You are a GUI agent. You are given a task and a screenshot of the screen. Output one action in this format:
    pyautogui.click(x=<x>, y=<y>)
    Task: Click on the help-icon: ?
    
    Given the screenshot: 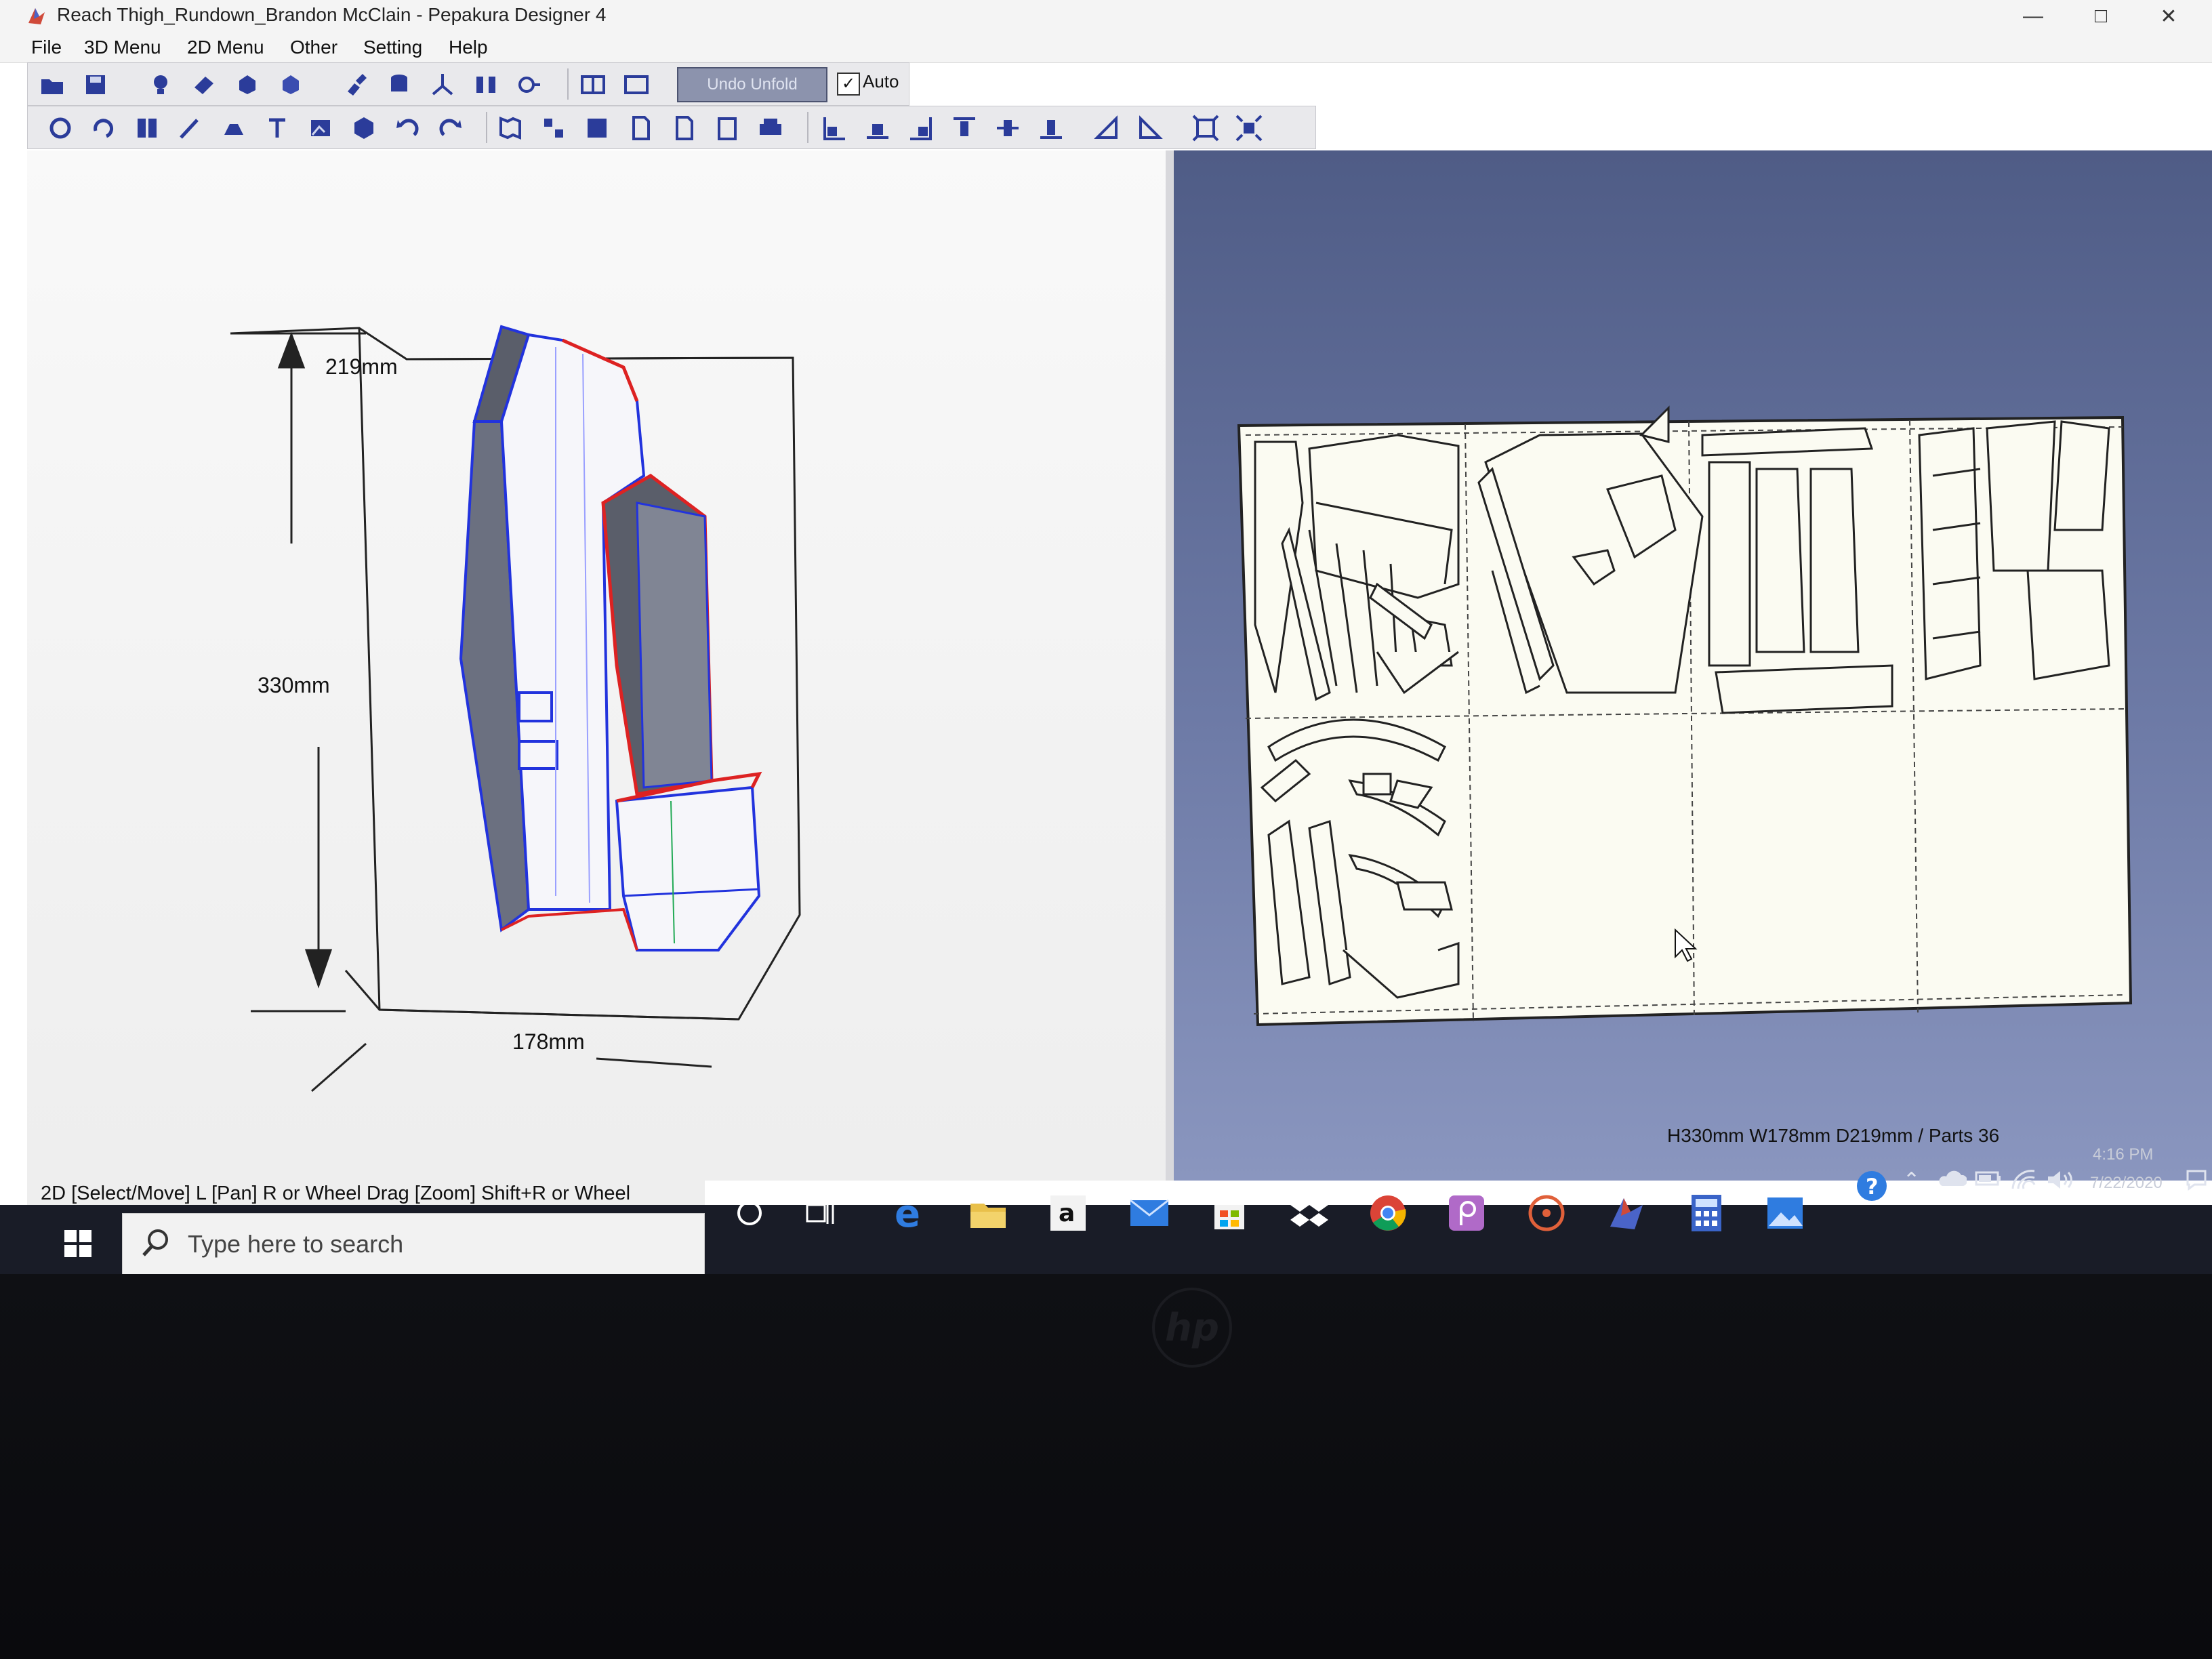 What is the action you would take?
    pyautogui.click(x=1871, y=1188)
    